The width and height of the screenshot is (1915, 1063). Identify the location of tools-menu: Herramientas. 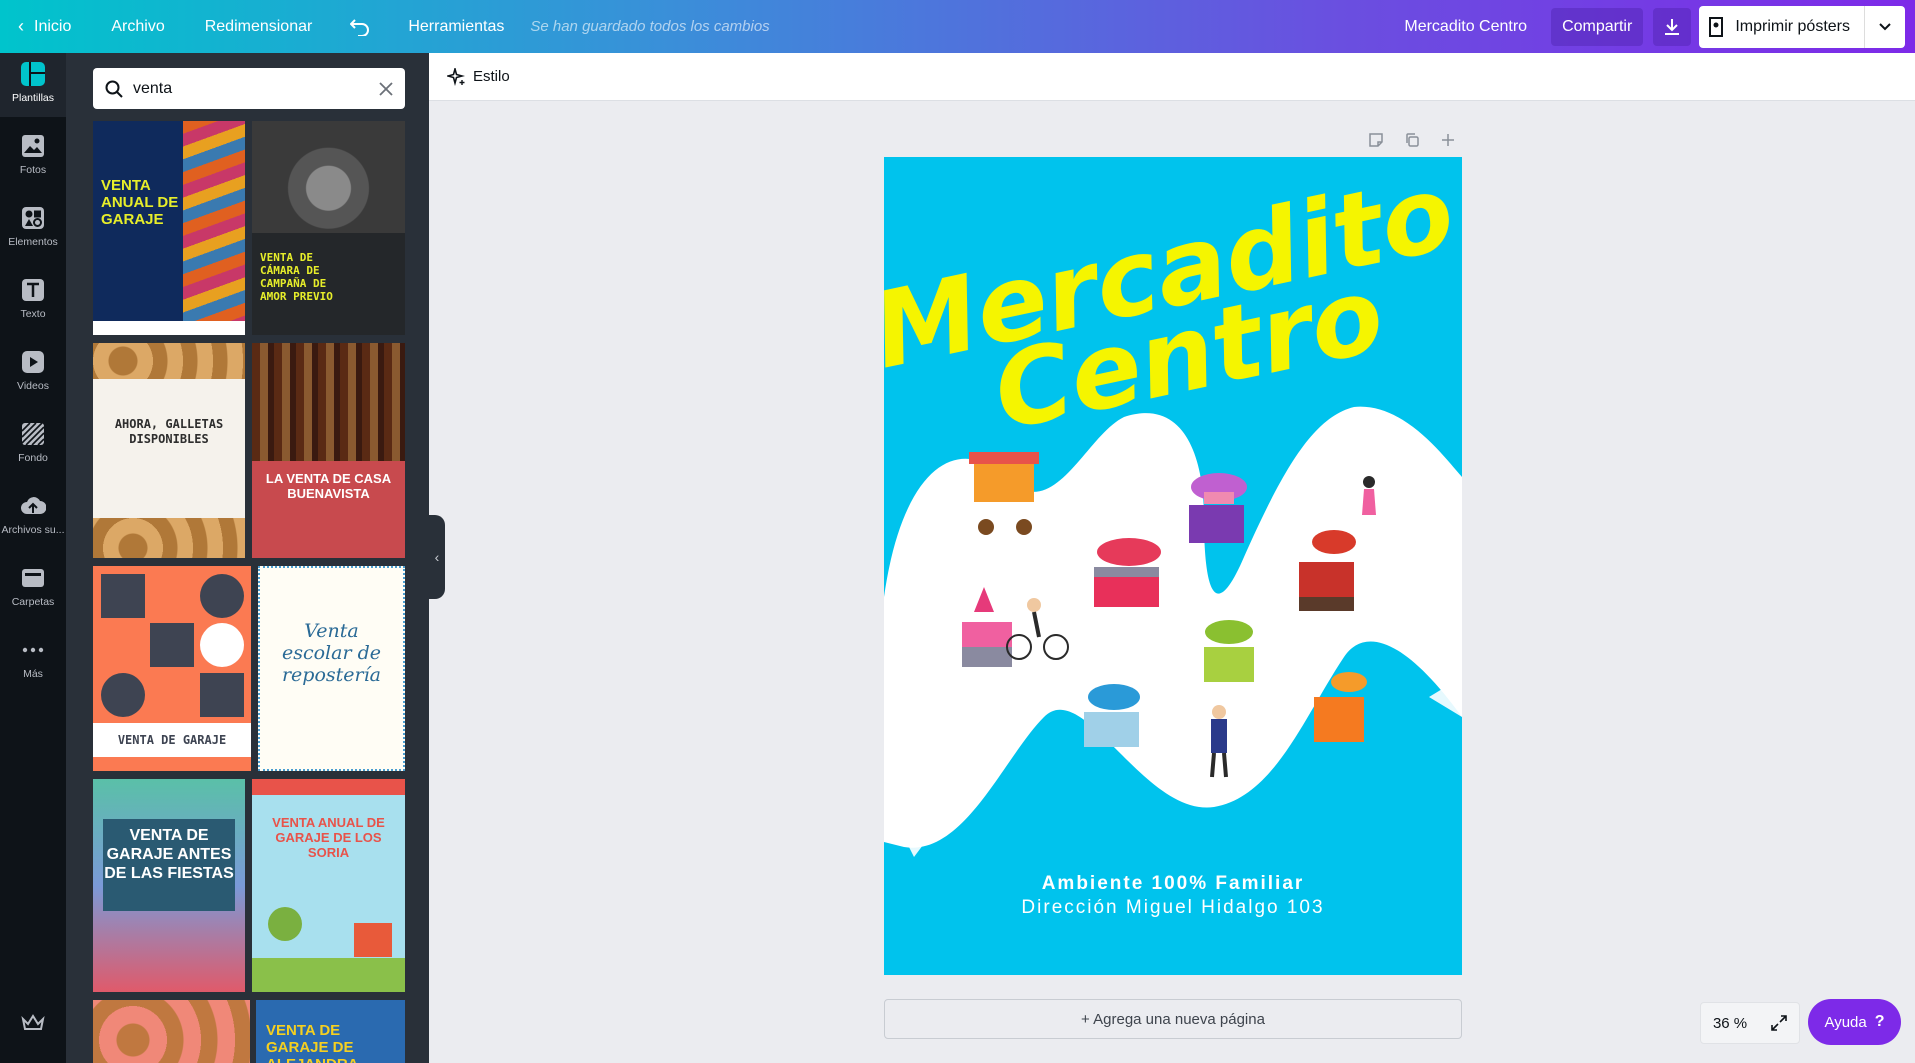
(456, 26).